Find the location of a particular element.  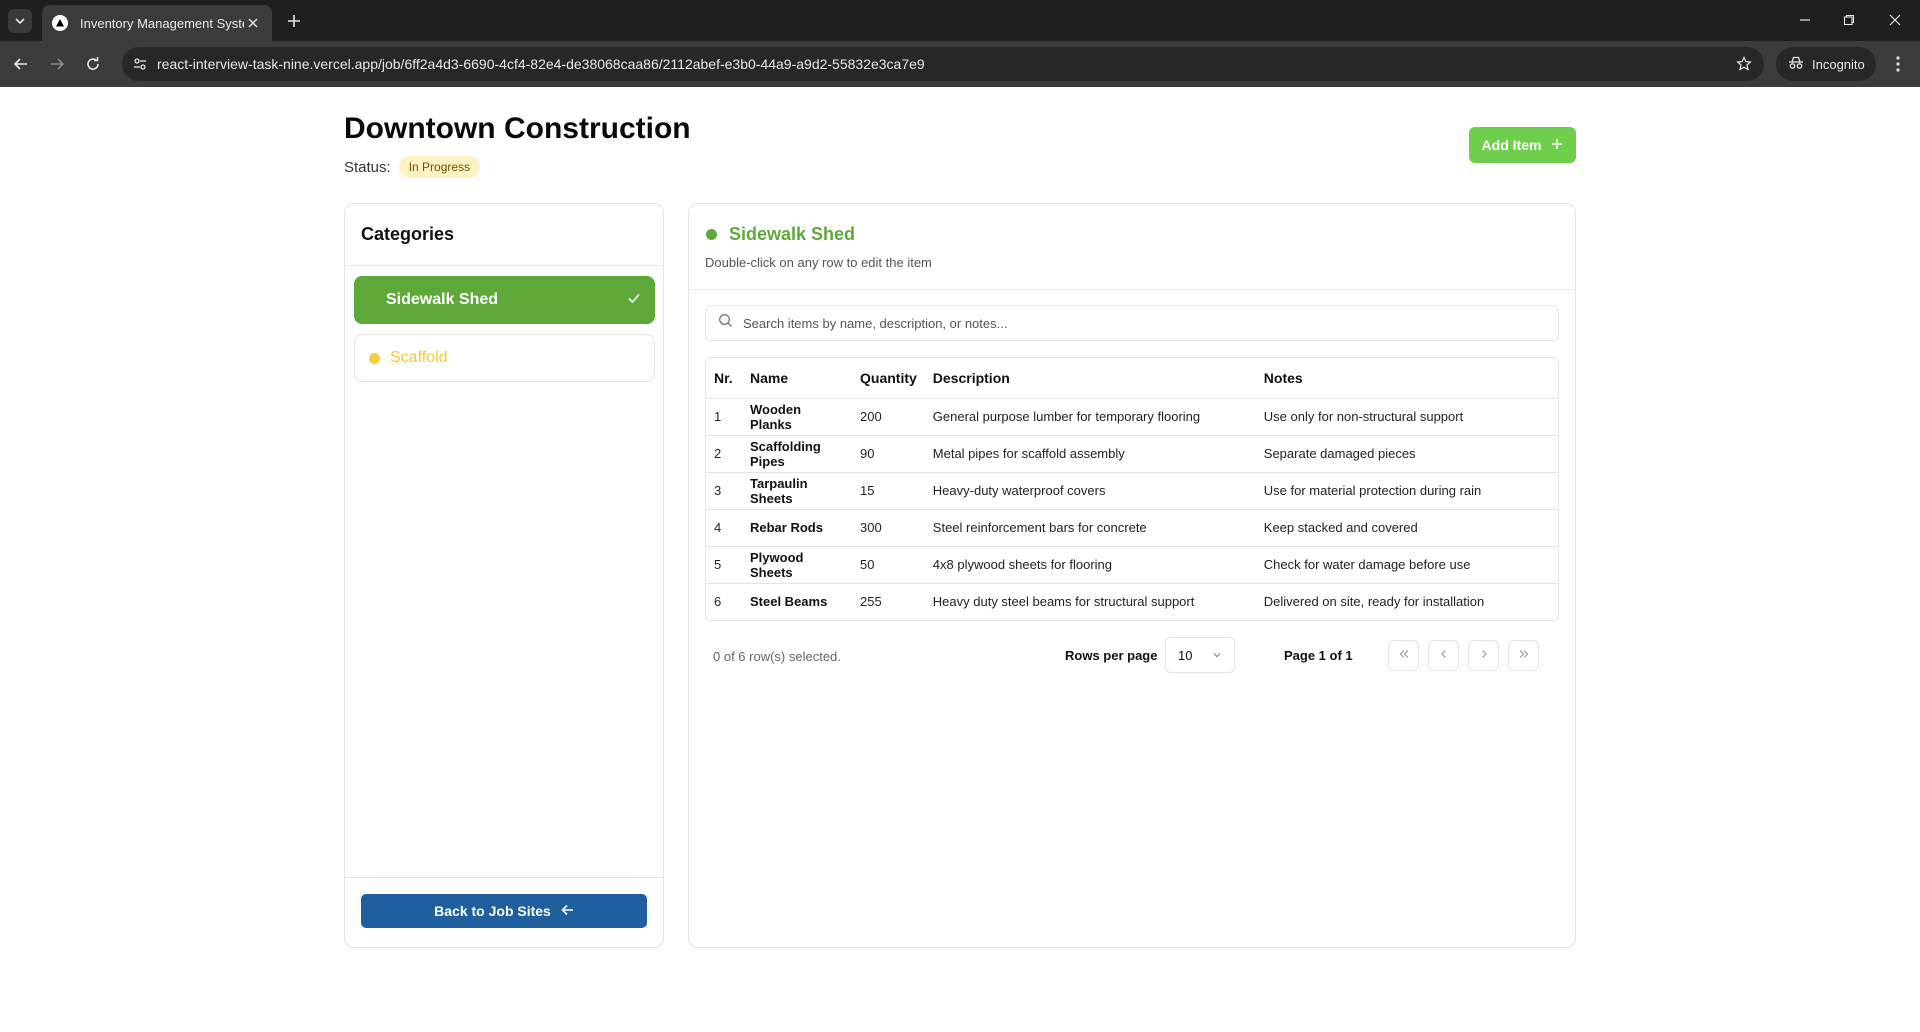

cell-description: 4x8 plywood sheets for flooring is located at coordinates (1090, 565).